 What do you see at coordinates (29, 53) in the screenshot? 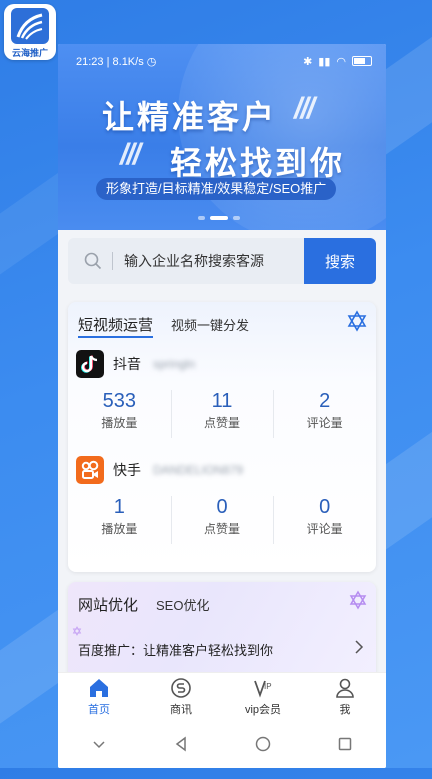
I see `app-name: 云海推广` at bounding box center [29, 53].